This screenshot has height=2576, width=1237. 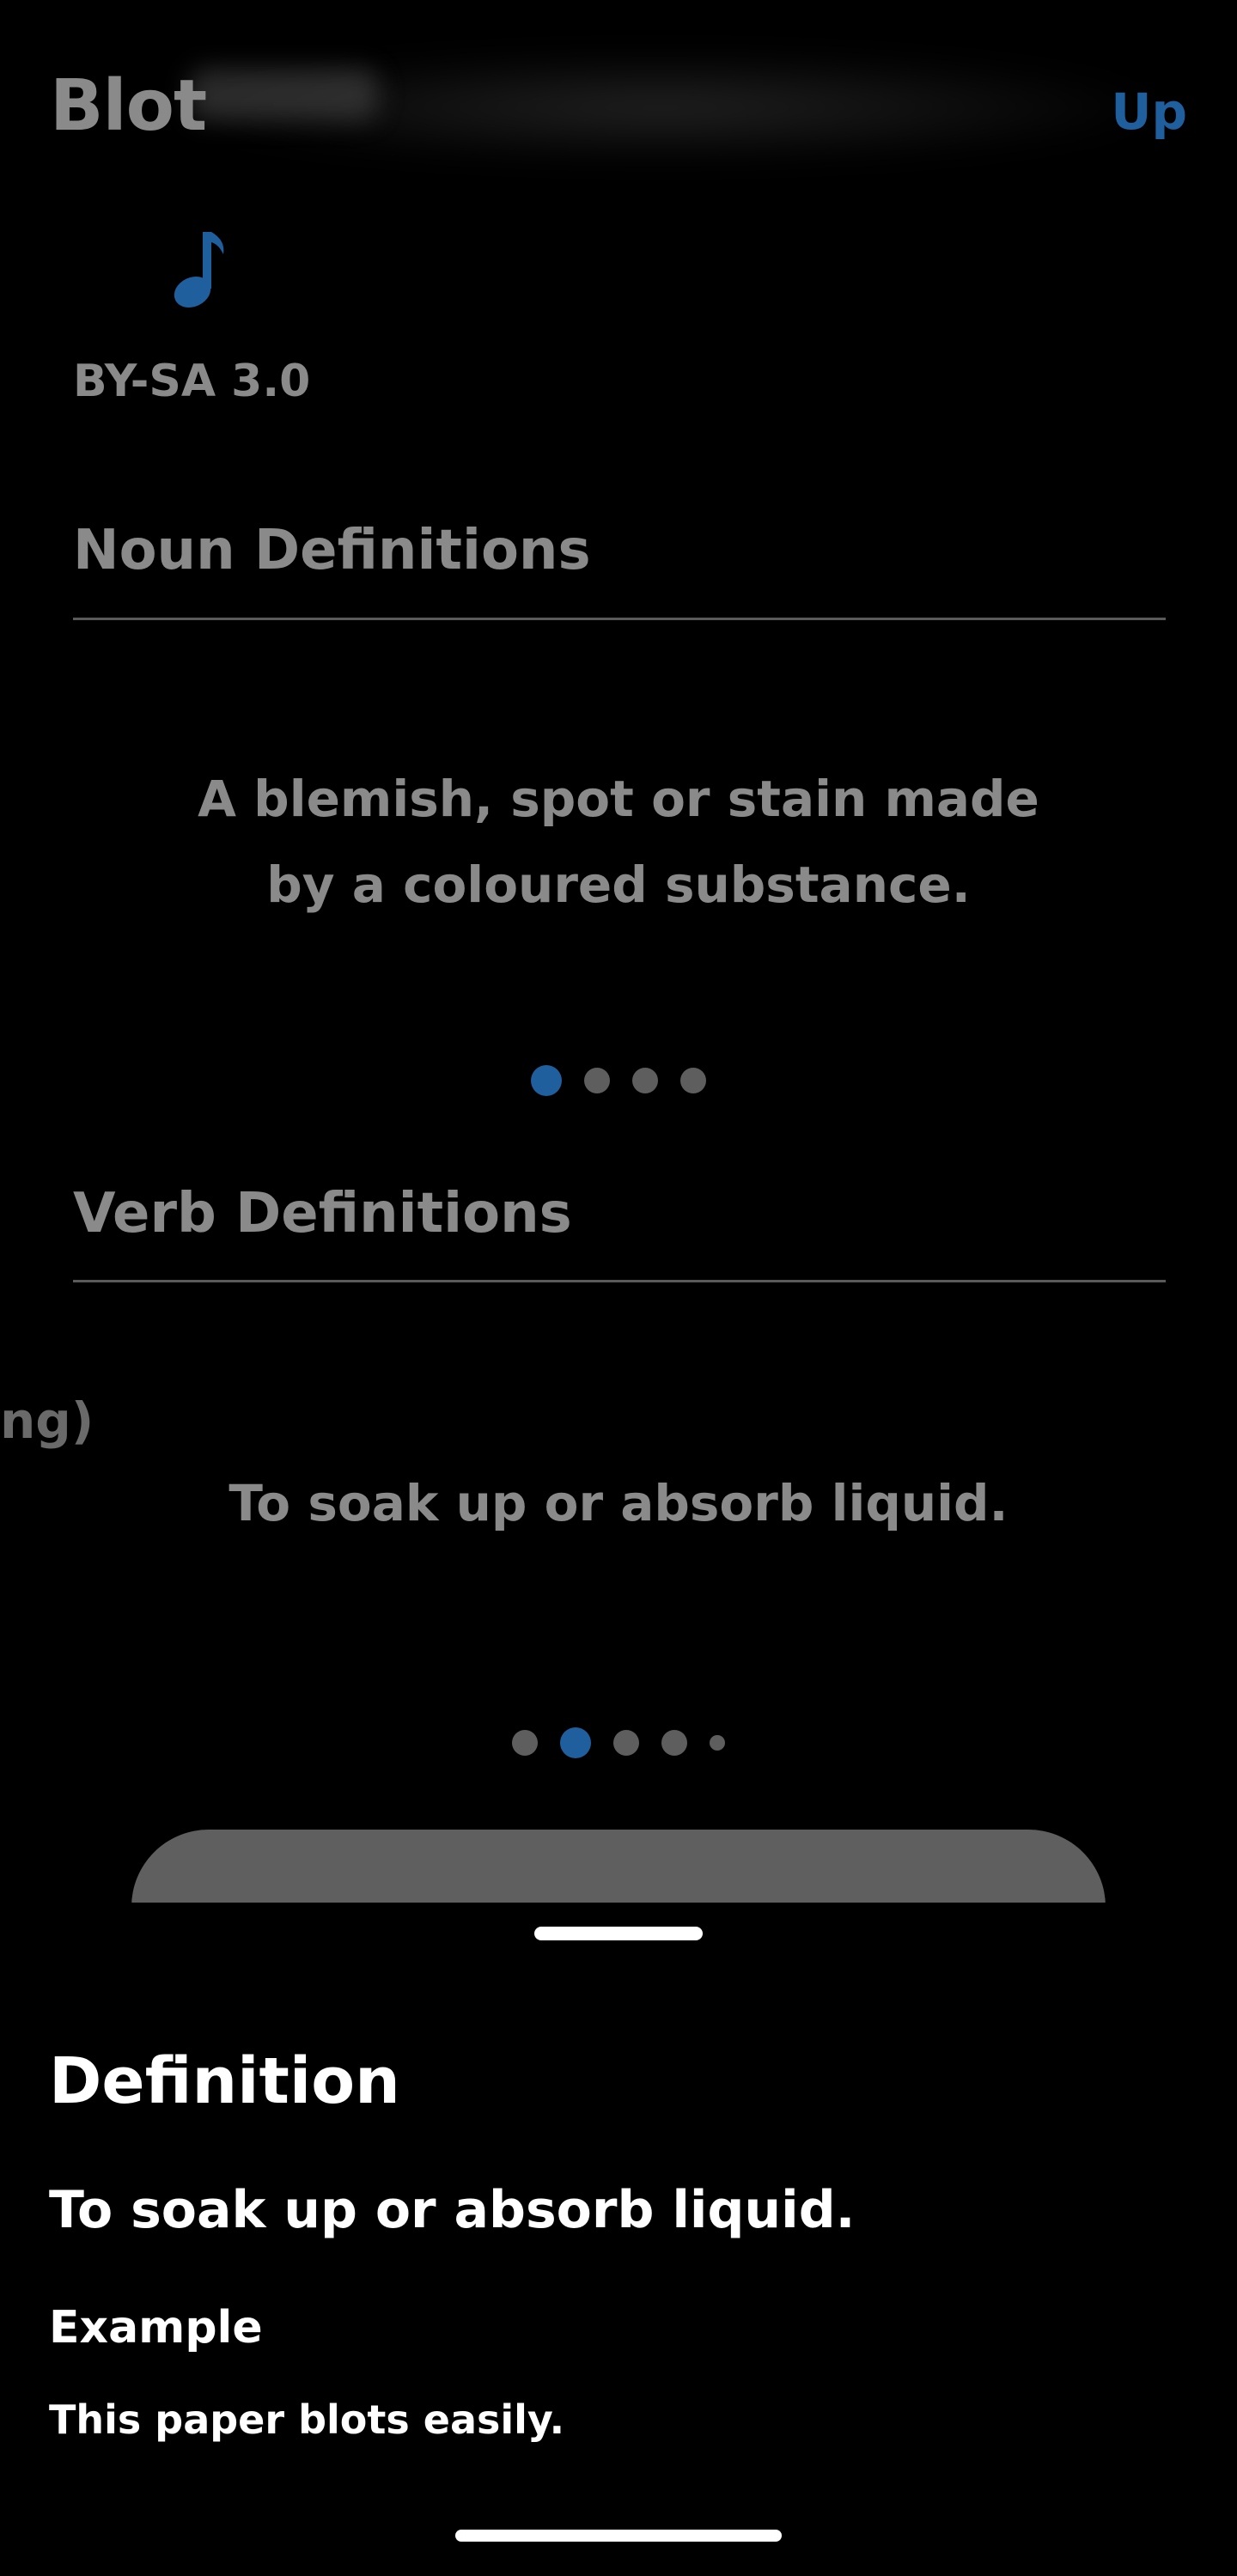 I want to click on home-indicator, so click(x=618, y=2536).